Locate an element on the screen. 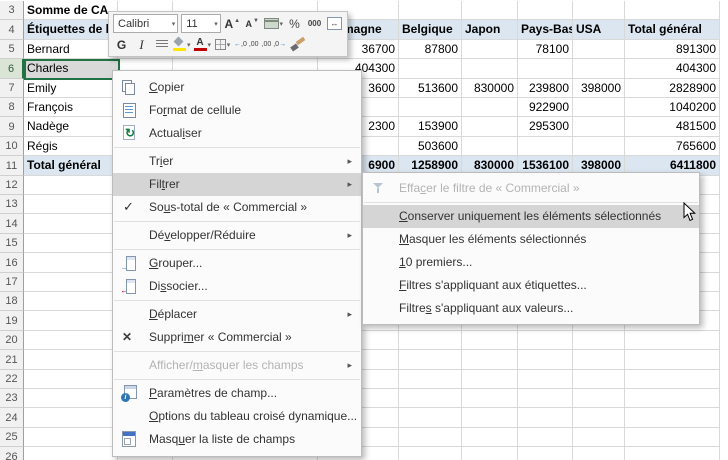 The height and width of the screenshot is (460, 728). row-header-9: 9 is located at coordinates (12, 127).